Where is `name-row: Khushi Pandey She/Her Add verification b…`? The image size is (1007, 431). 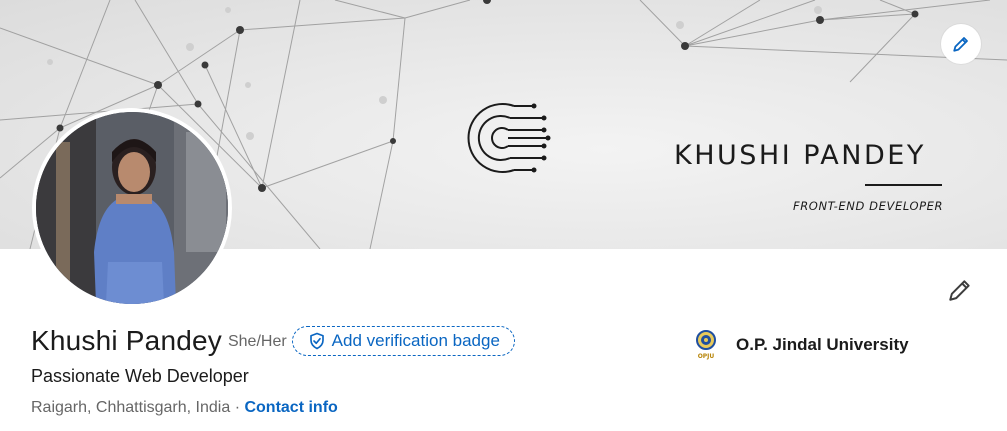 name-row: Khushi Pandey She/Her Add verification b… is located at coordinates (273, 341).